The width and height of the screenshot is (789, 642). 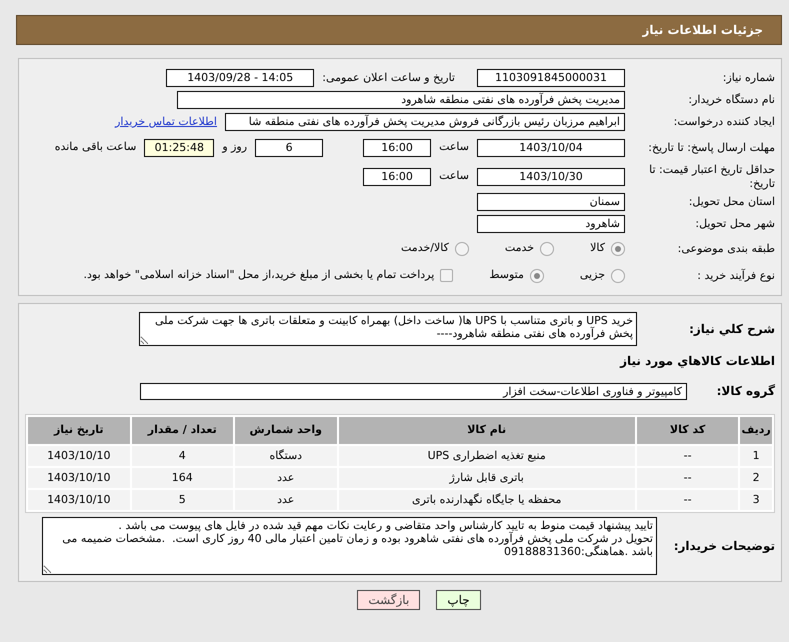 I want to click on province-field: سمنان, so click(x=551, y=202).